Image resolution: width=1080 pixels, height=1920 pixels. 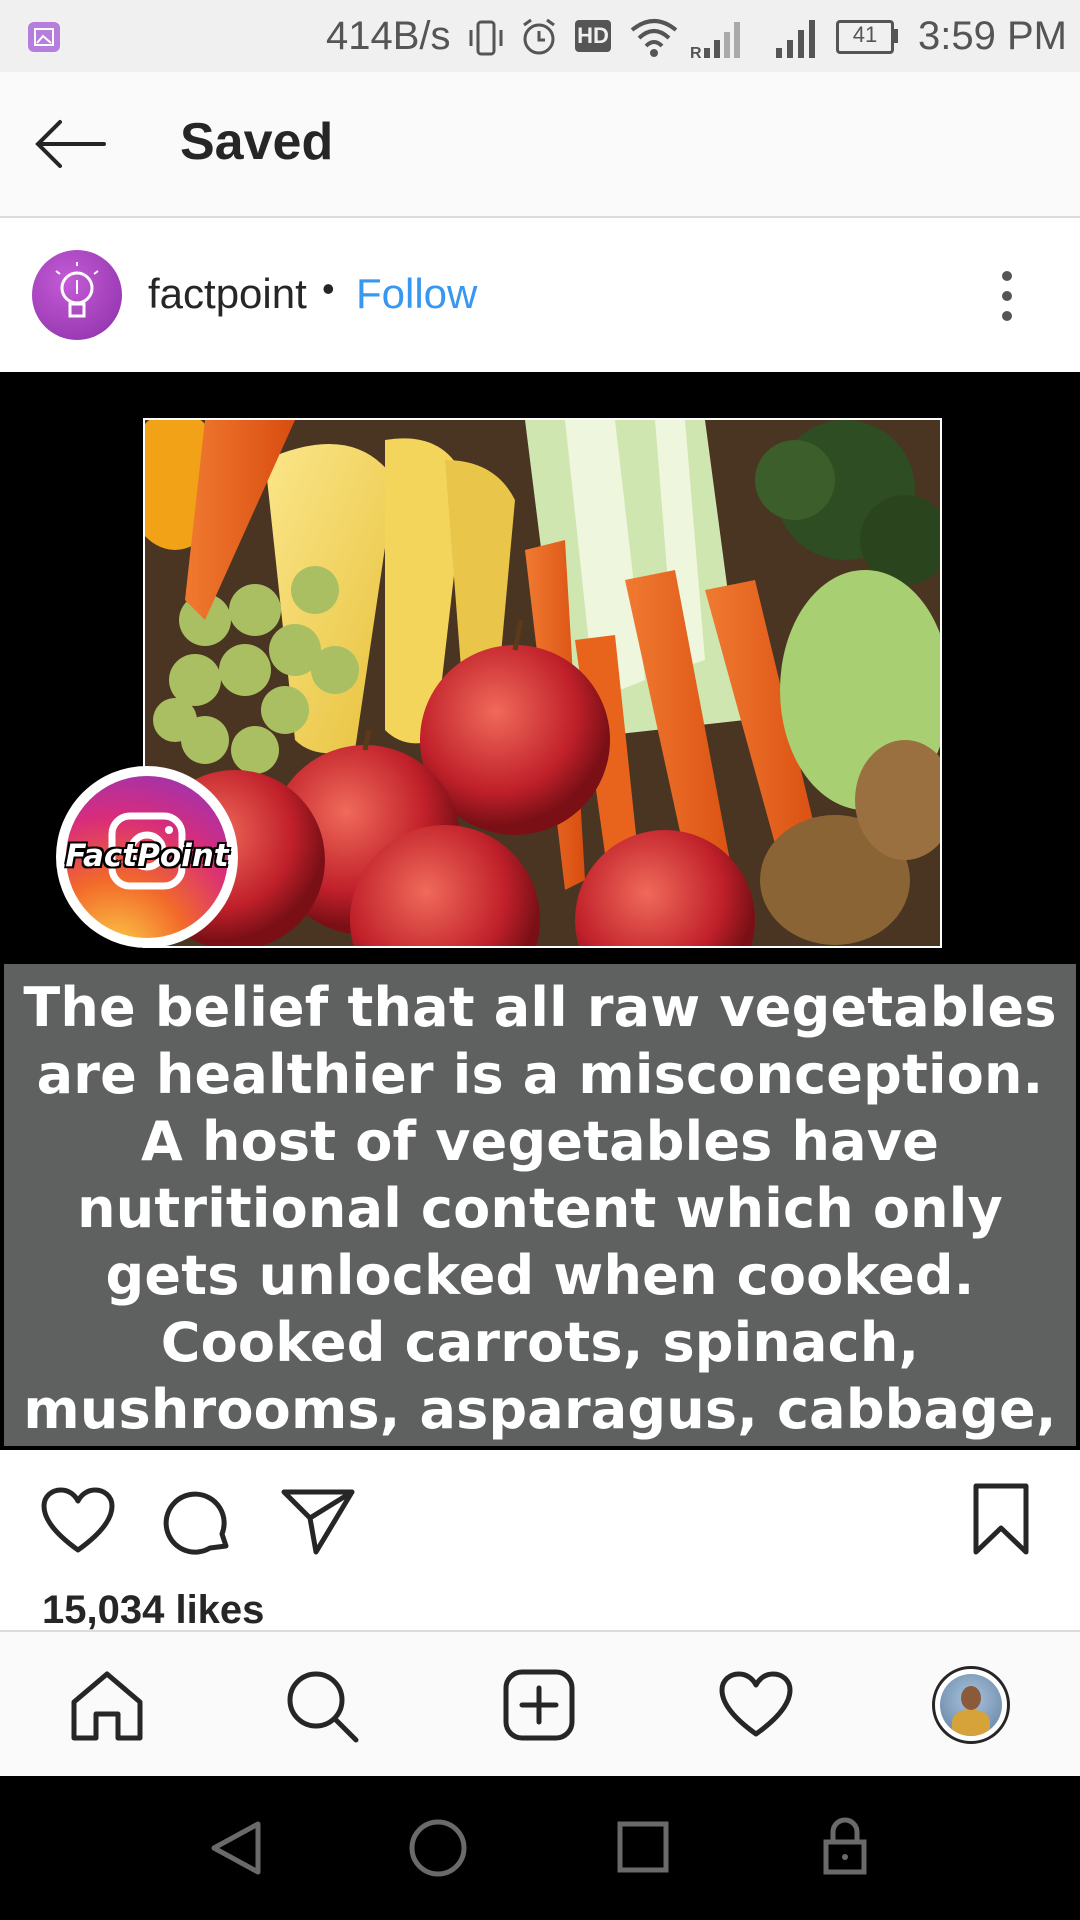 What do you see at coordinates (539, 1707) in the screenshot?
I see `add-icon` at bounding box center [539, 1707].